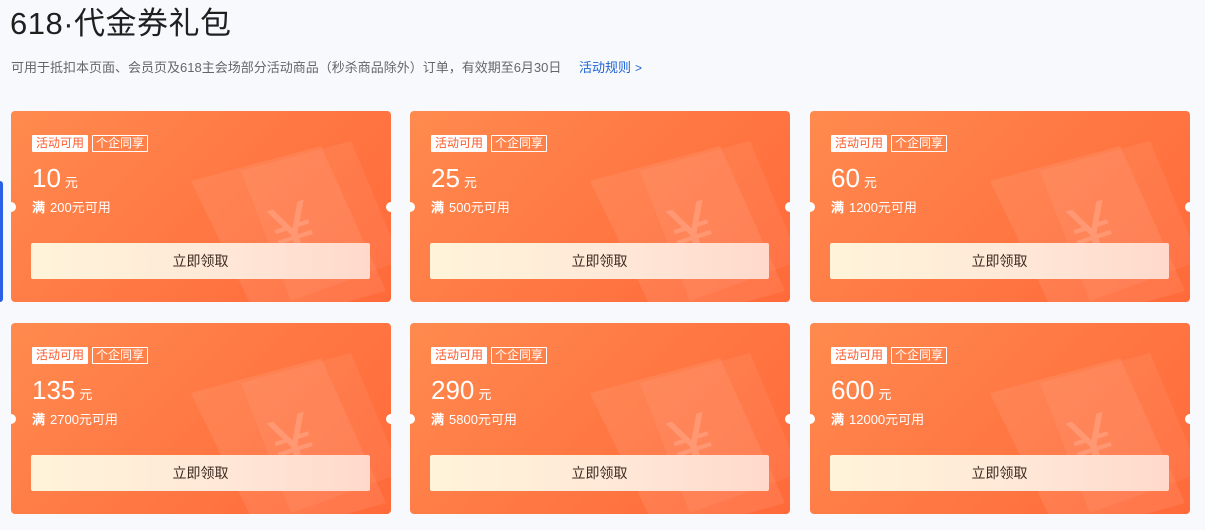 Image resolution: width=1205 pixels, height=530 pixels. I want to click on coupon-amount: 10 元, so click(55, 178).